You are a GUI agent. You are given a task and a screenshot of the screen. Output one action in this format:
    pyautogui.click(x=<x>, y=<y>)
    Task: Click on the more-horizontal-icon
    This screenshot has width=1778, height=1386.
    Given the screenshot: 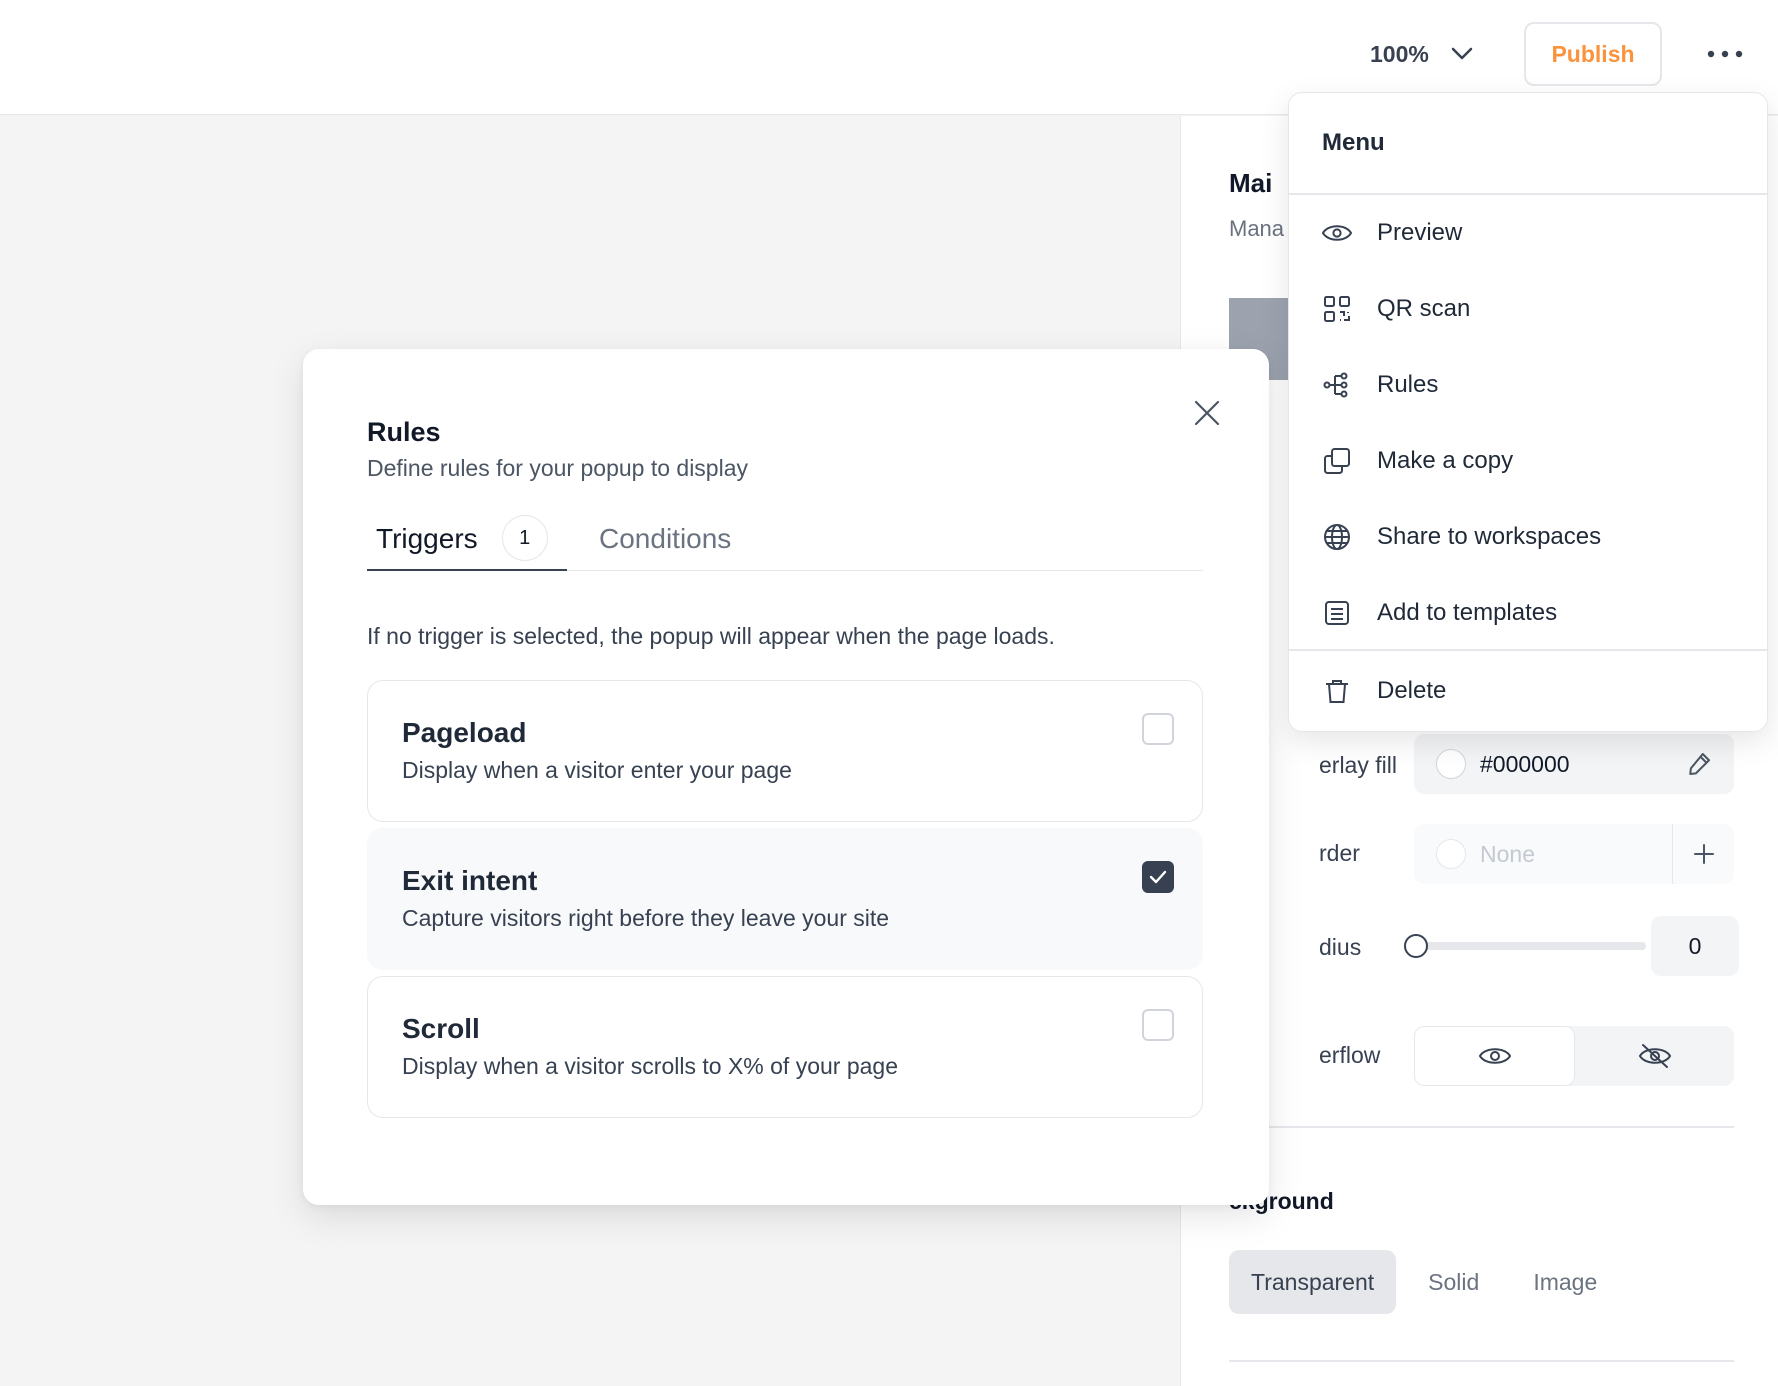 What is the action you would take?
    pyautogui.click(x=1725, y=54)
    